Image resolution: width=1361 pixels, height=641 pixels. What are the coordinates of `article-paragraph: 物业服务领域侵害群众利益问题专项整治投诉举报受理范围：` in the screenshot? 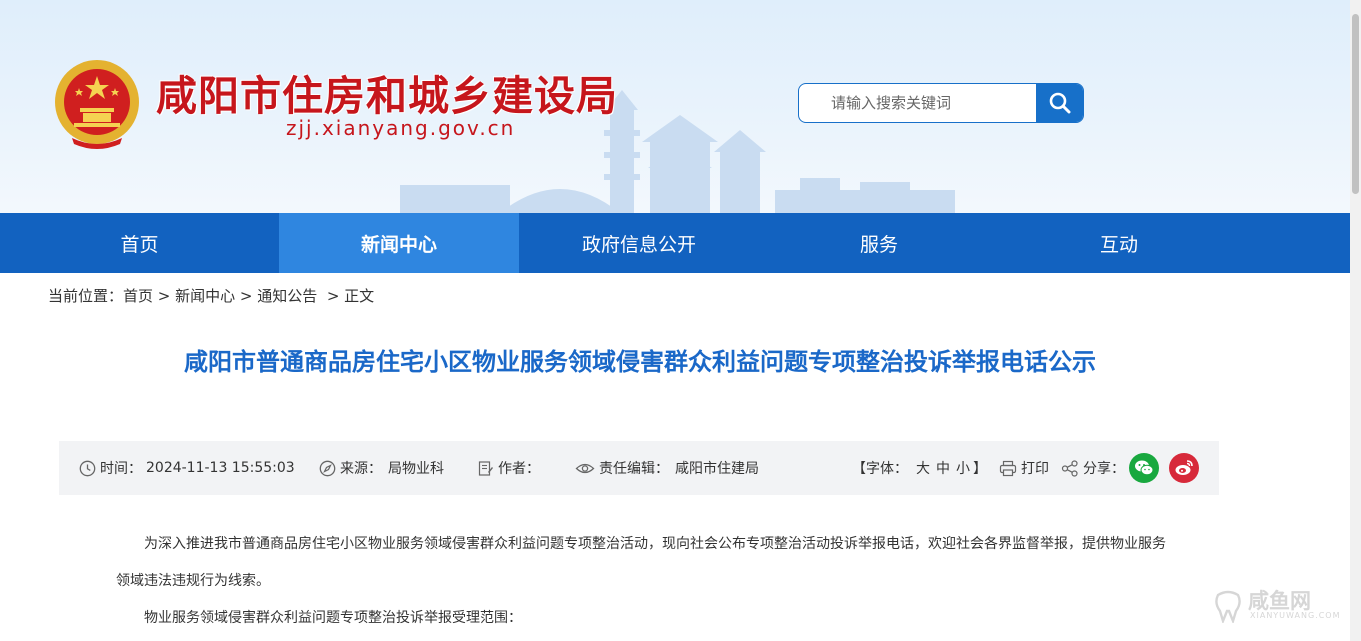 It's located at (333, 618).